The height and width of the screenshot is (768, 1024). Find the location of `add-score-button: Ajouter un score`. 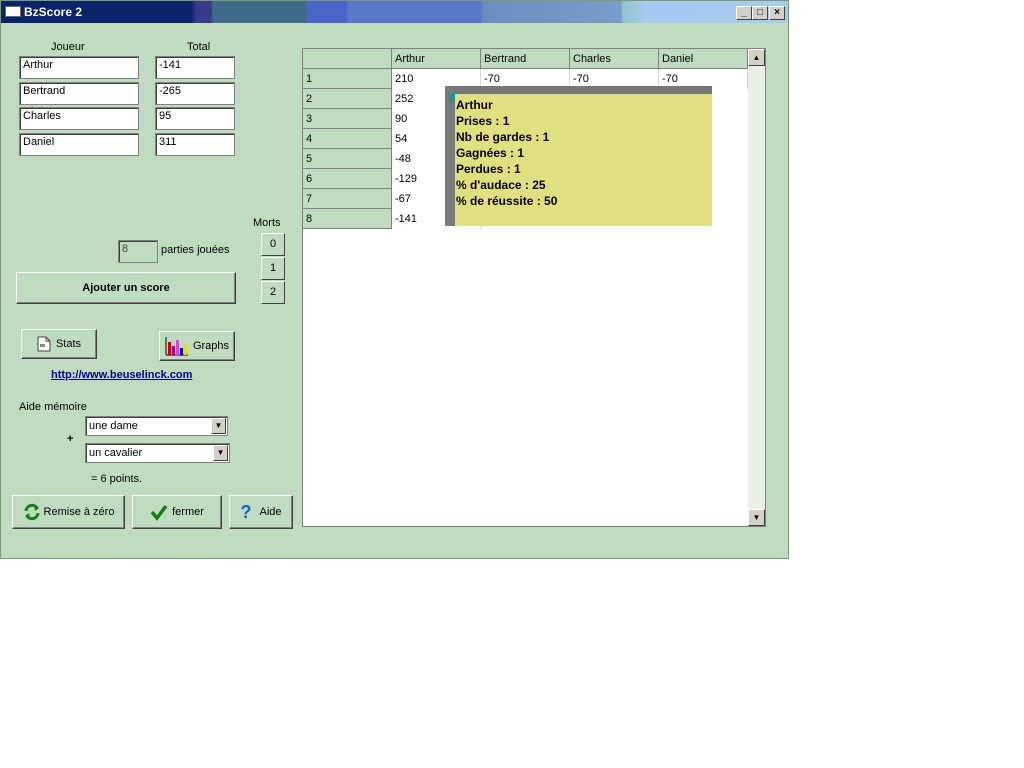

add-score-button: Ajouter un score is located at coordinates (126, 288).